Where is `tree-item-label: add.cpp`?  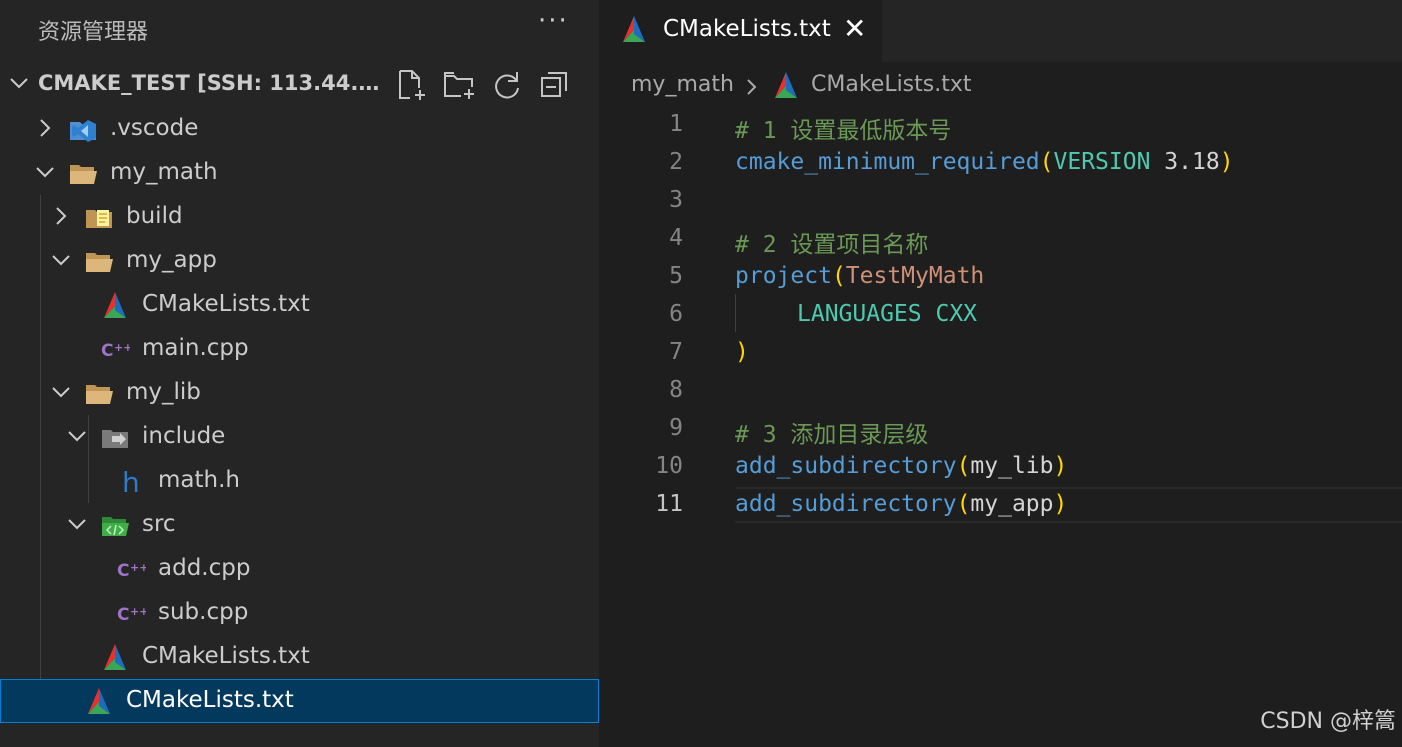
tree-item-label: add.cpp is located at coordinates (204, 568).